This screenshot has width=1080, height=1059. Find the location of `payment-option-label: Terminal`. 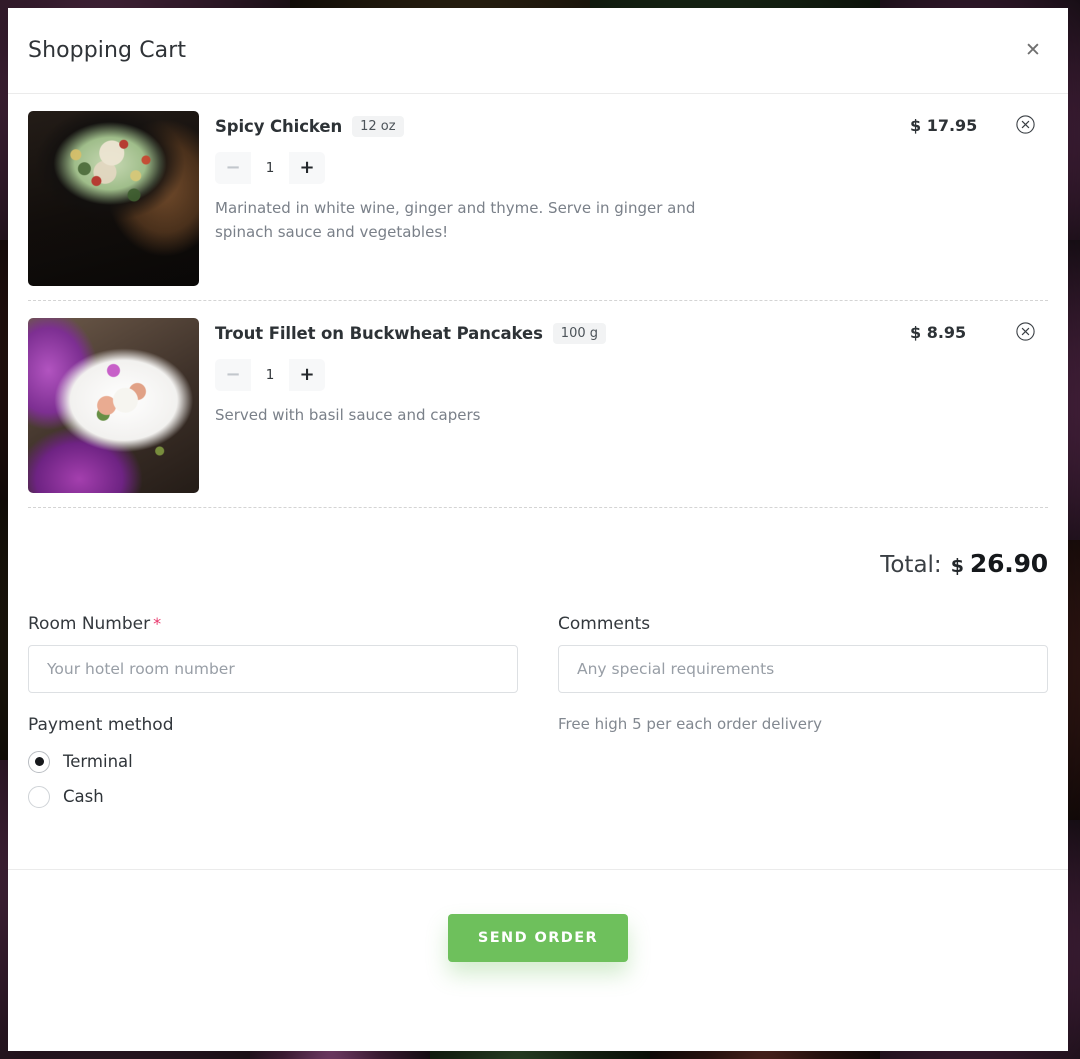

payment-option-label: Terminal is located at coordinates (98, 761).